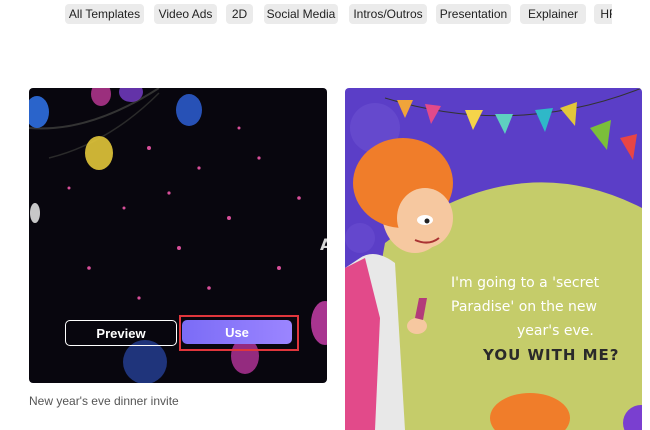 This screenshot has width=650, height=430. Describe the element at coordinates (525, 283) in the screenshot. I see `invite-line-1: I'm going to a 'secret` at that location.